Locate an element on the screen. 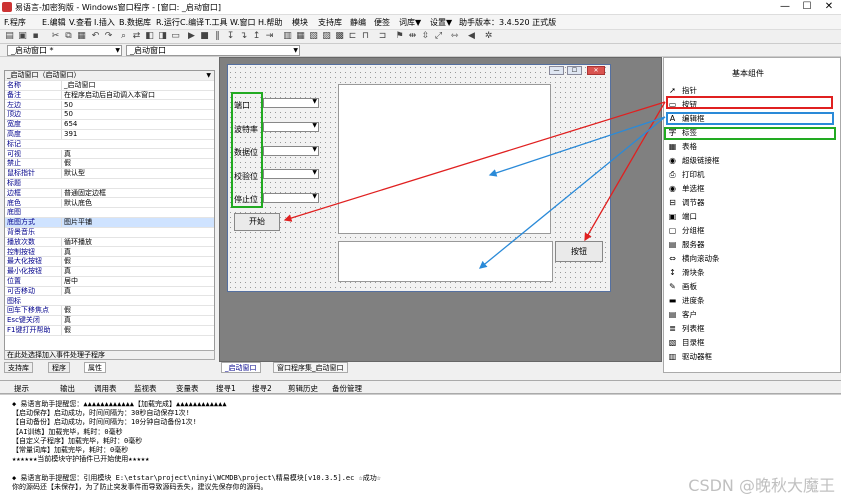 This screenshot has height=500, width=841. menu-notes: 便签 is located at coordinates (382, 22).